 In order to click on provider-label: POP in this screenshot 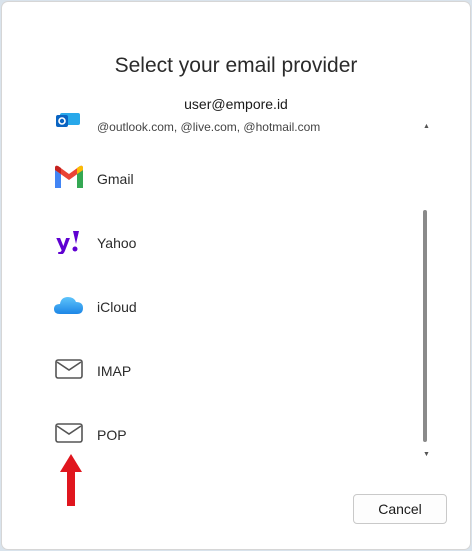, I will do `click(112, 435)`.